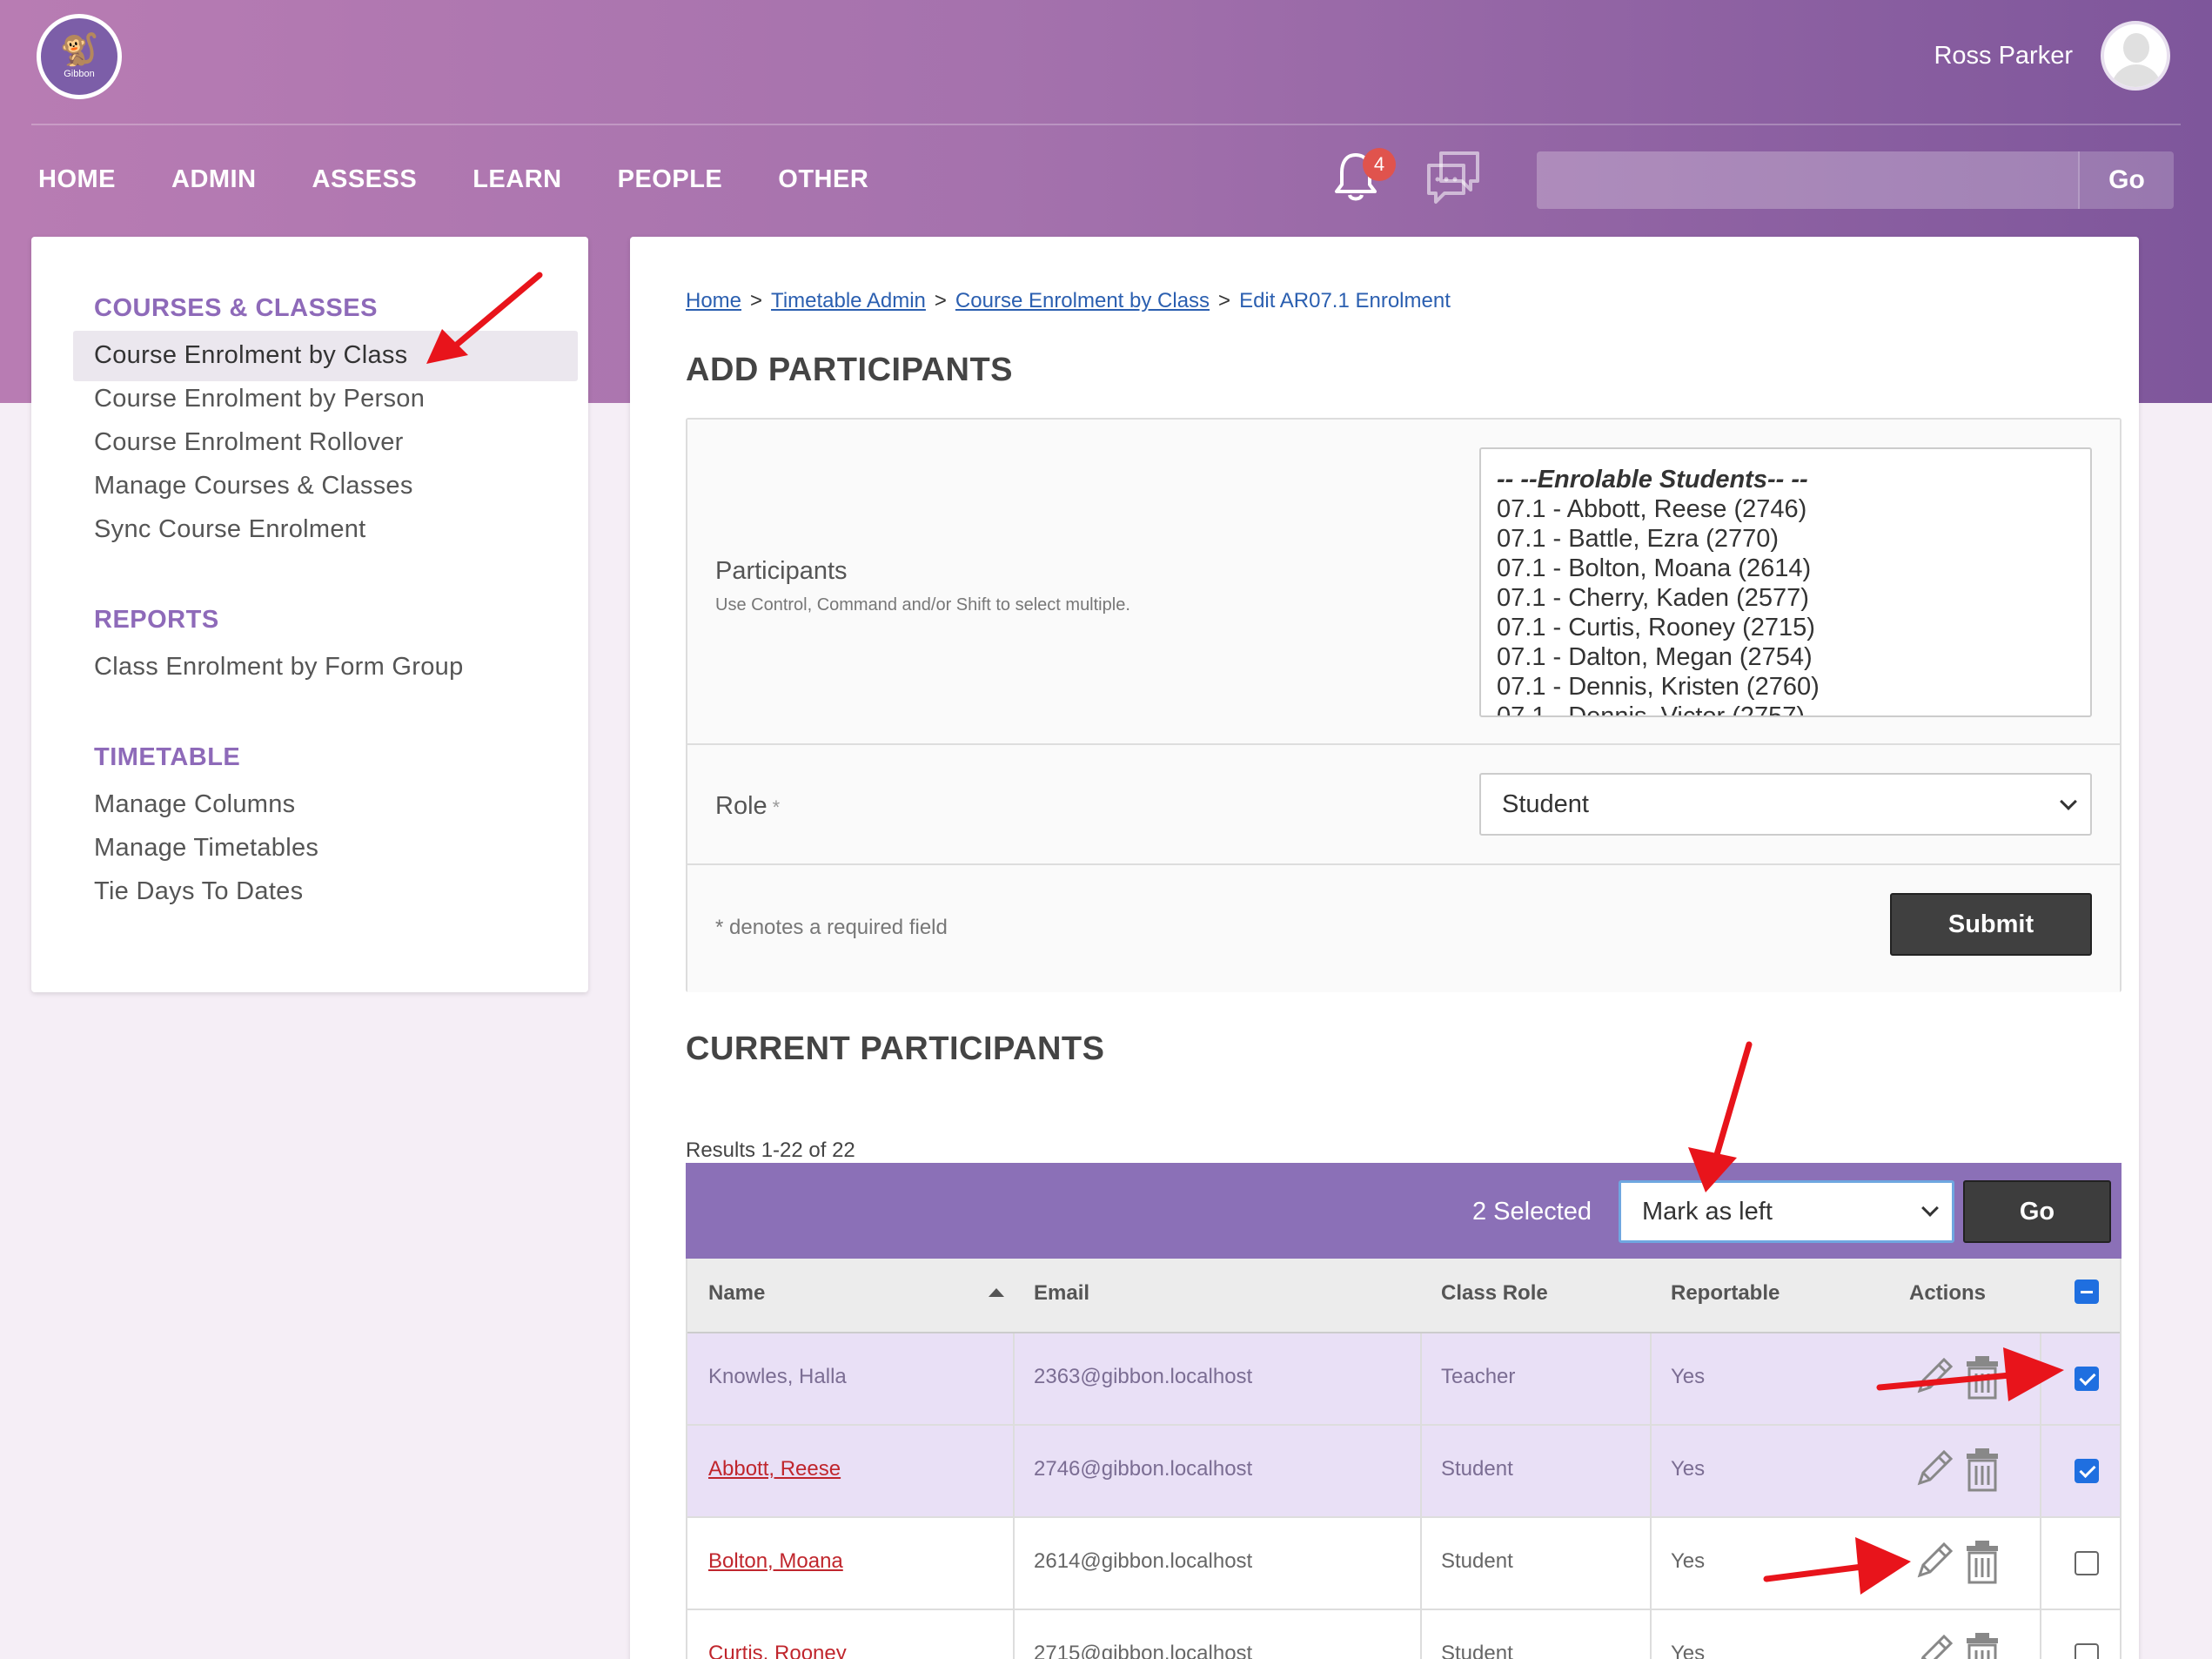  Describe the element at coordinates (896, 1049) in the screenshot. I see `current-participants-title: CURRENT PARTICIPANTS` at that location.